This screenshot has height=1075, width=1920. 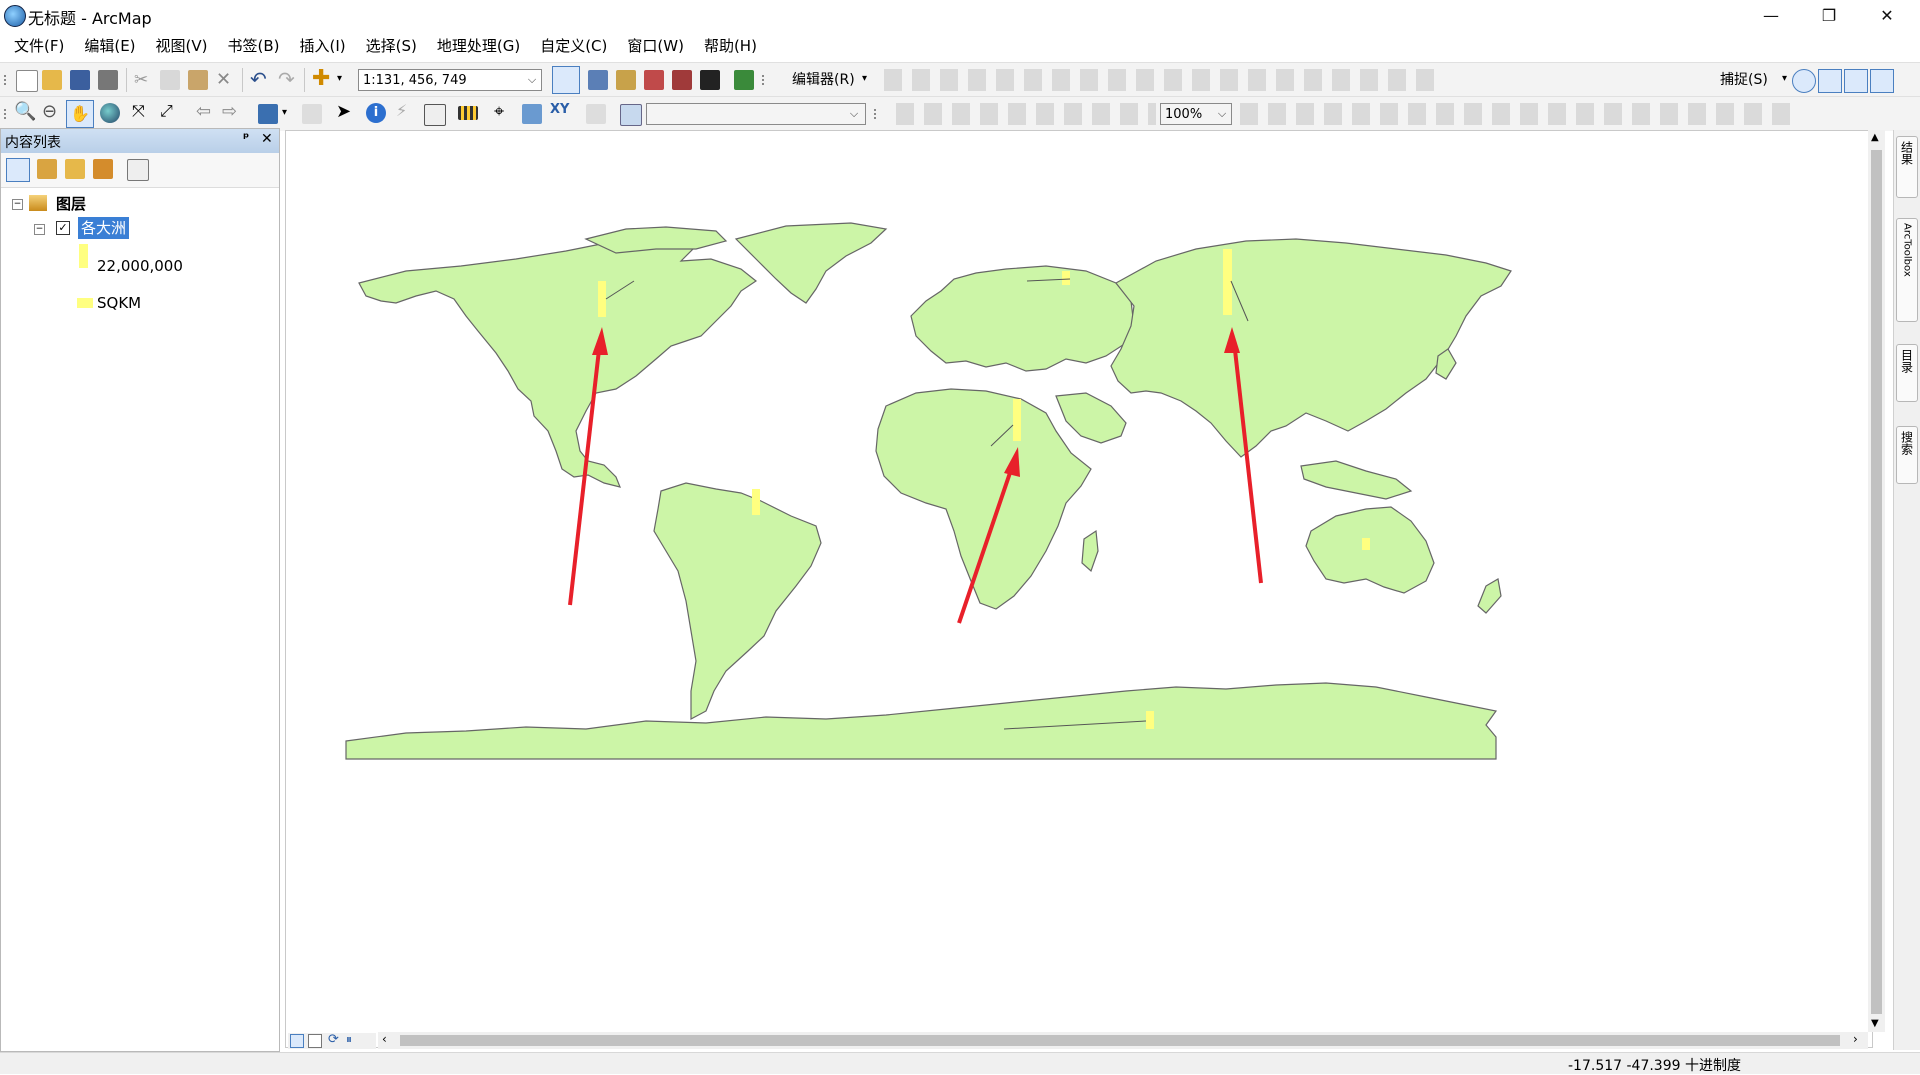 I want to click on open-folder-icon, so click(x=52, y=80).